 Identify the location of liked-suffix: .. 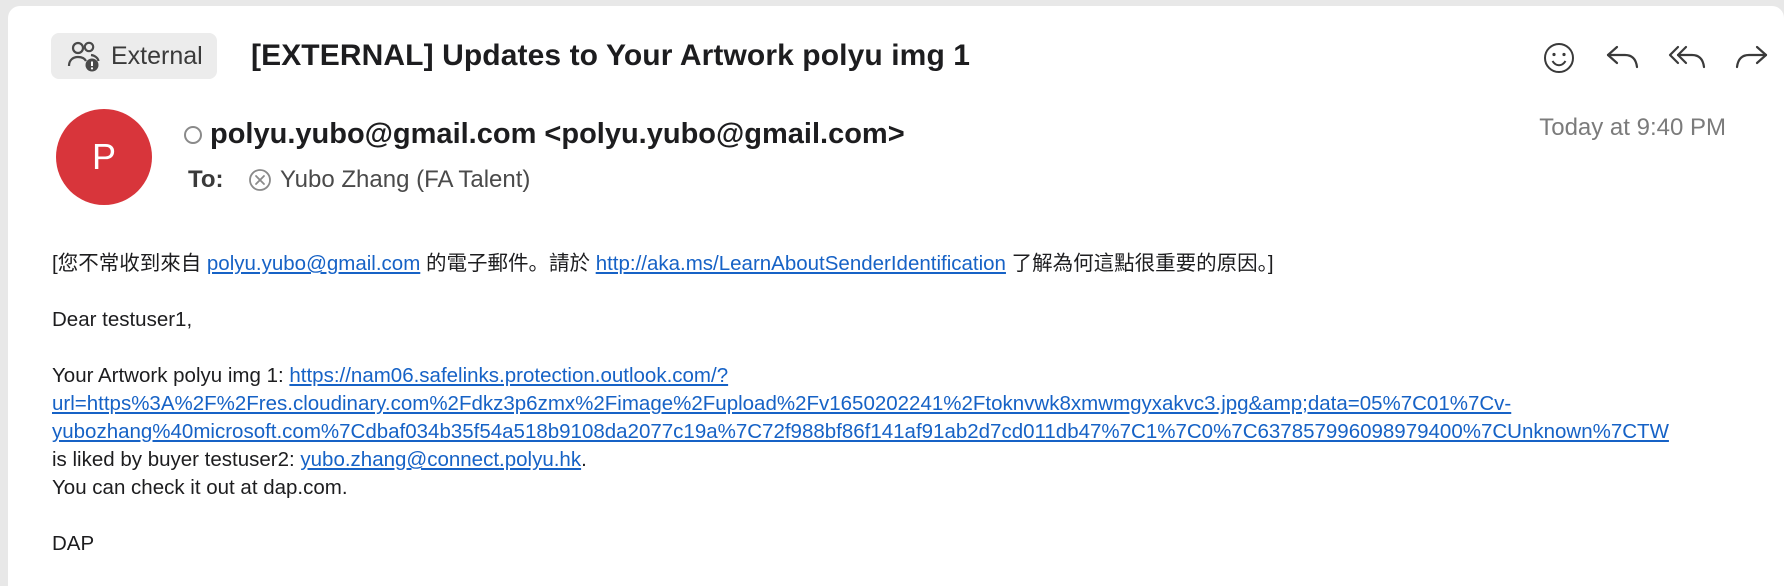
(584, 459).